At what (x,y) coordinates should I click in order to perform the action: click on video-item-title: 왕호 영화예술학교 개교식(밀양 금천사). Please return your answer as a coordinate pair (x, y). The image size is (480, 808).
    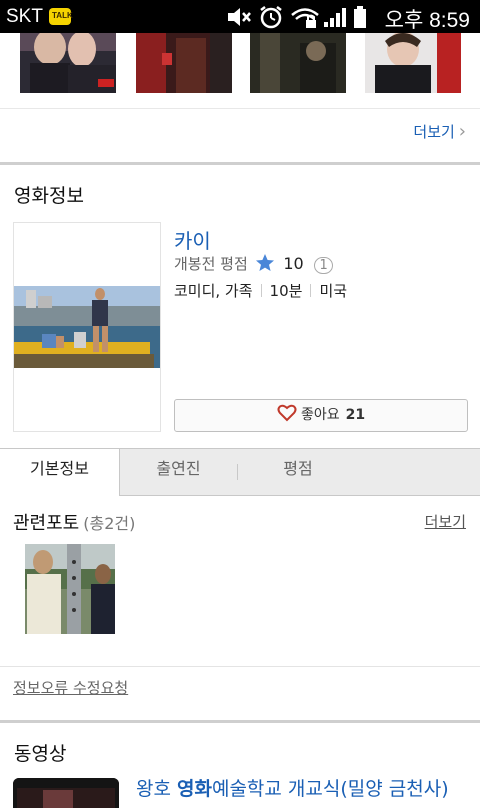
    Looking at the image, I should click on (292, 787).